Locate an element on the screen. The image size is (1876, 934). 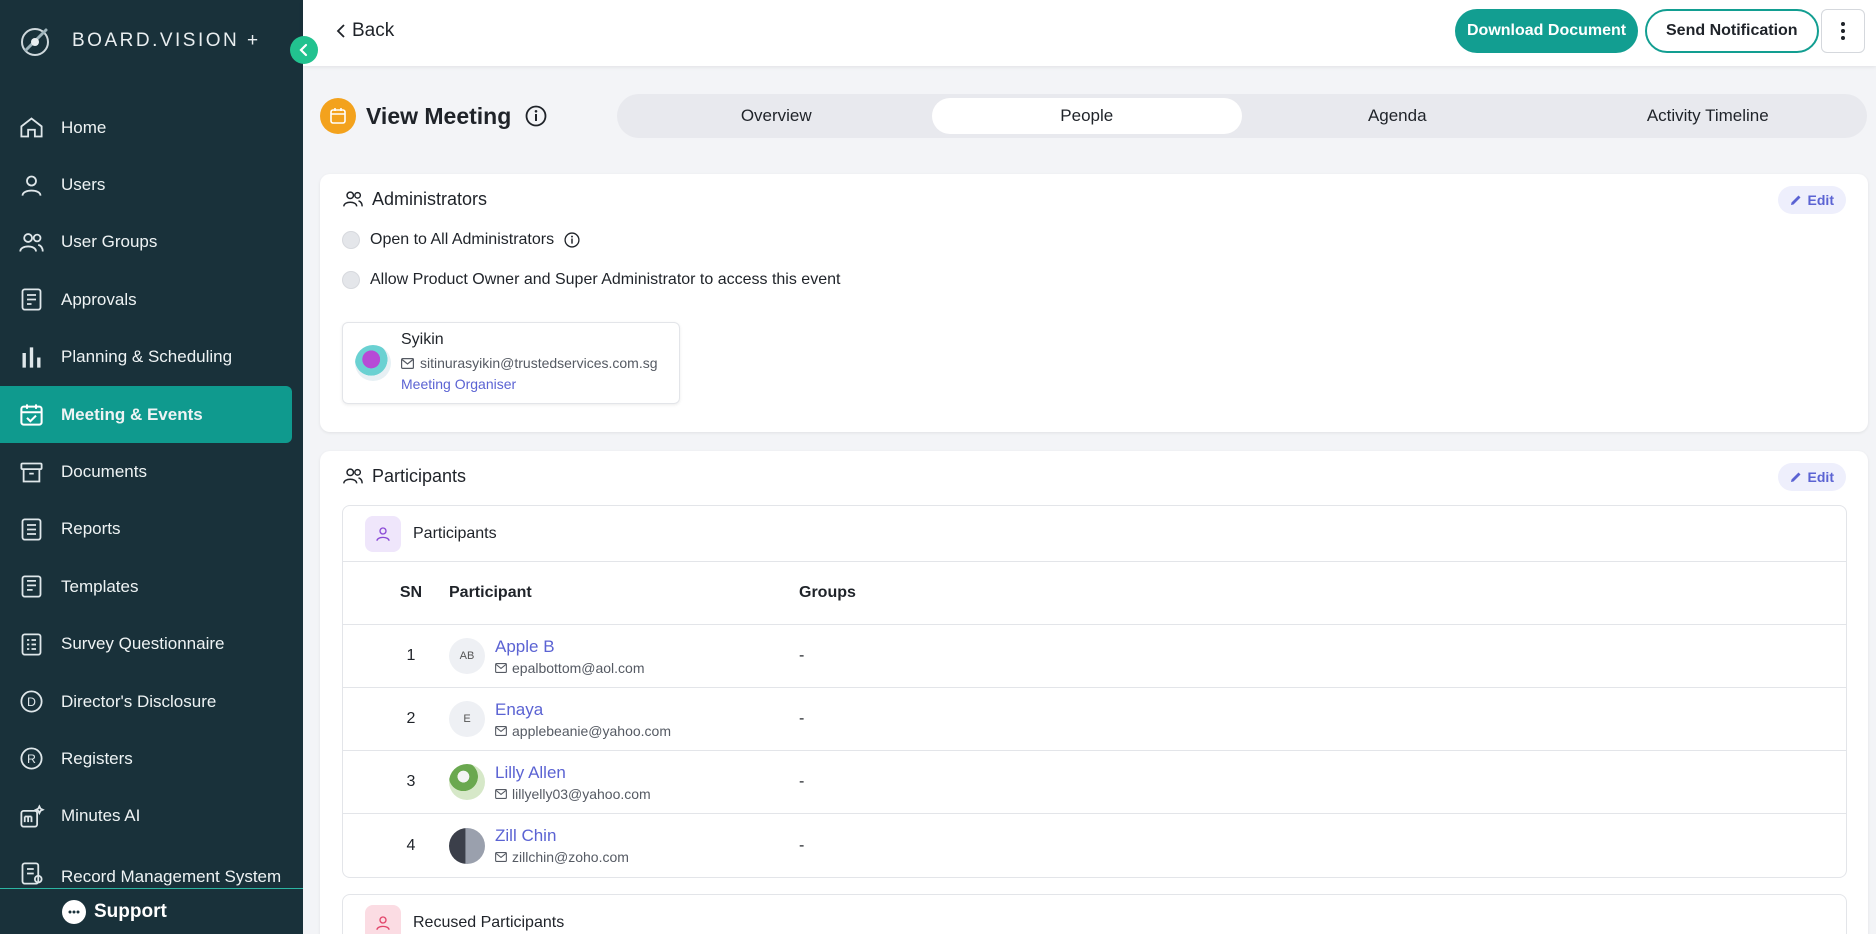
edit-participants-button: Edit is located at coordinates (1811, 477).